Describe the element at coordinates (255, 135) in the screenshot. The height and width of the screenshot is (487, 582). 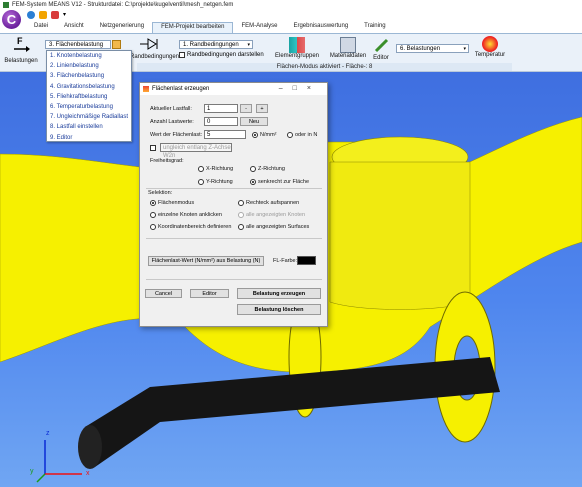
I see `unit-nmm2-radio` at that location.